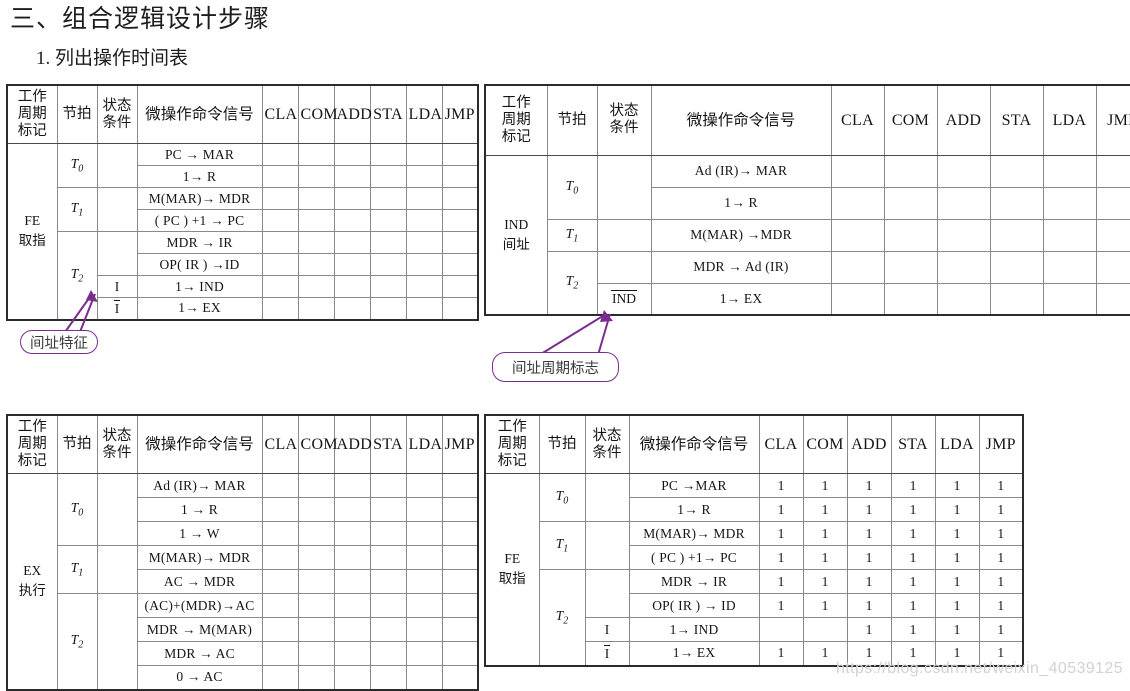 The height and width of the screenshot is (691, 1130). Describe the element at coordinates (555, 367) in the screenshot. I see `callout-ind-cycle-flag: 间址周期标志` at that location.